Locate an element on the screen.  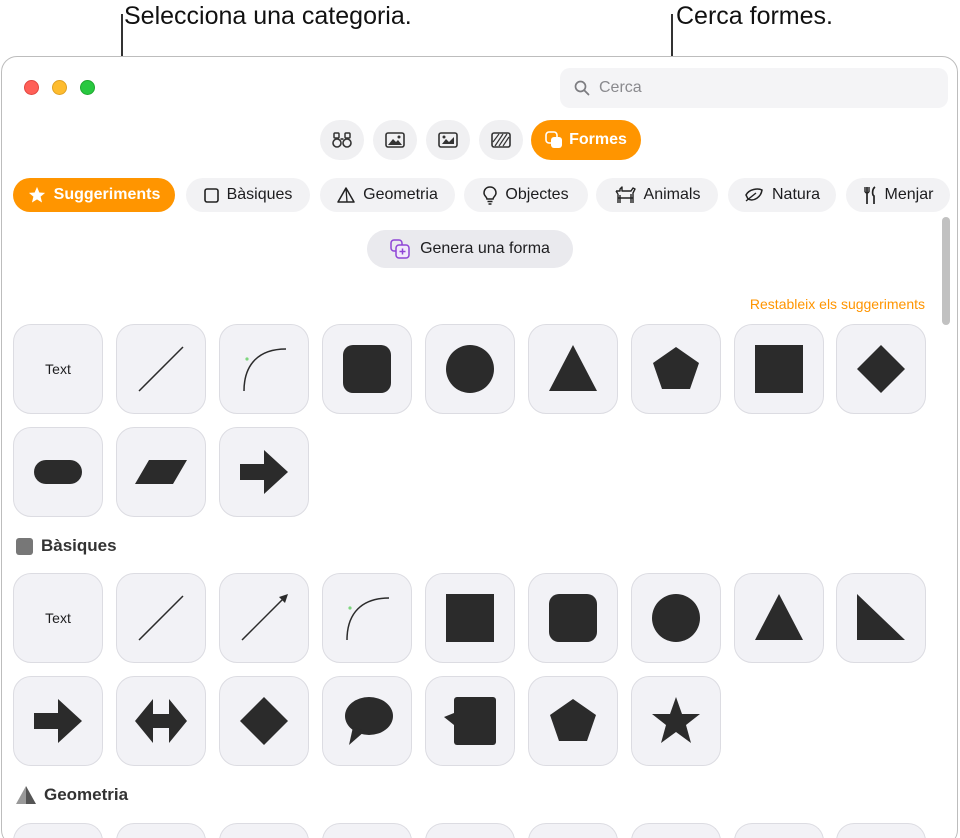
generate-shape-label: Genera una forma is located at coordinates (485, 248).